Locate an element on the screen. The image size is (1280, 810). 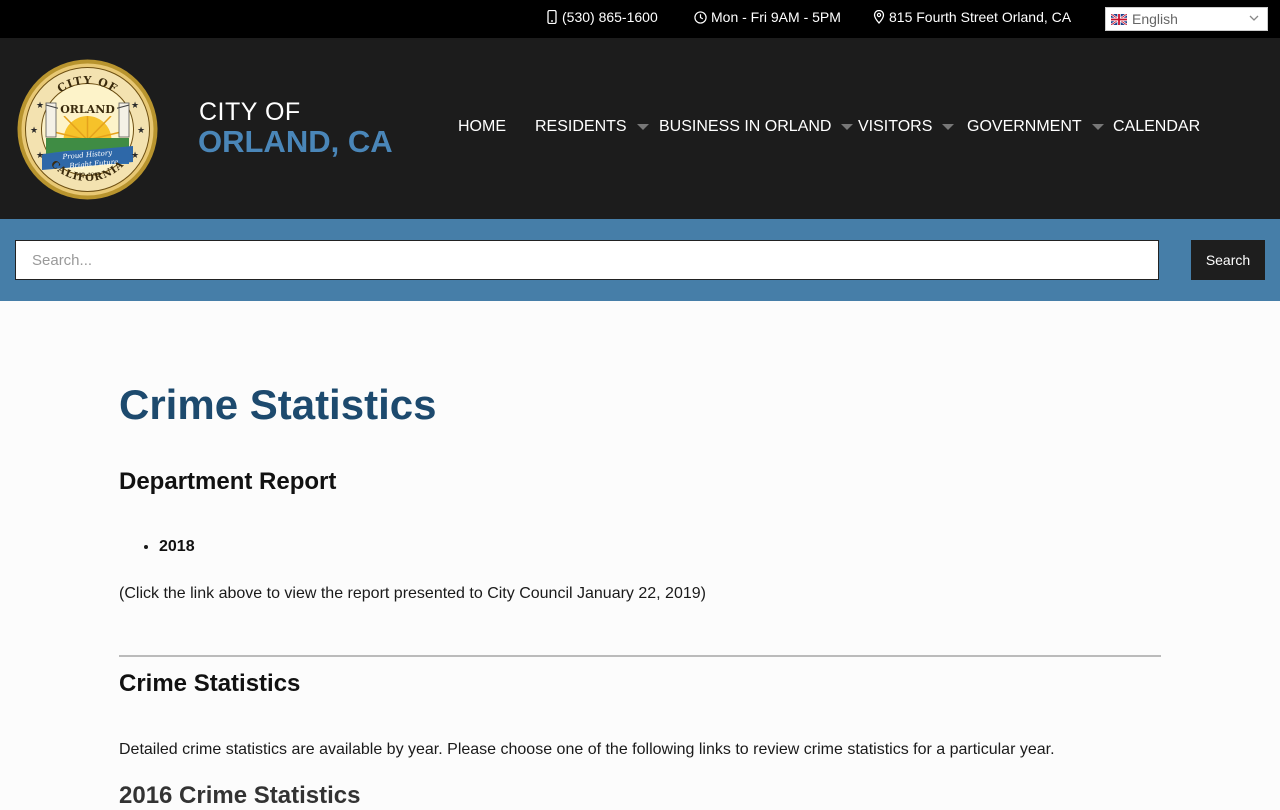
report-link-list: 2018 is located at coordinates (177, 547).